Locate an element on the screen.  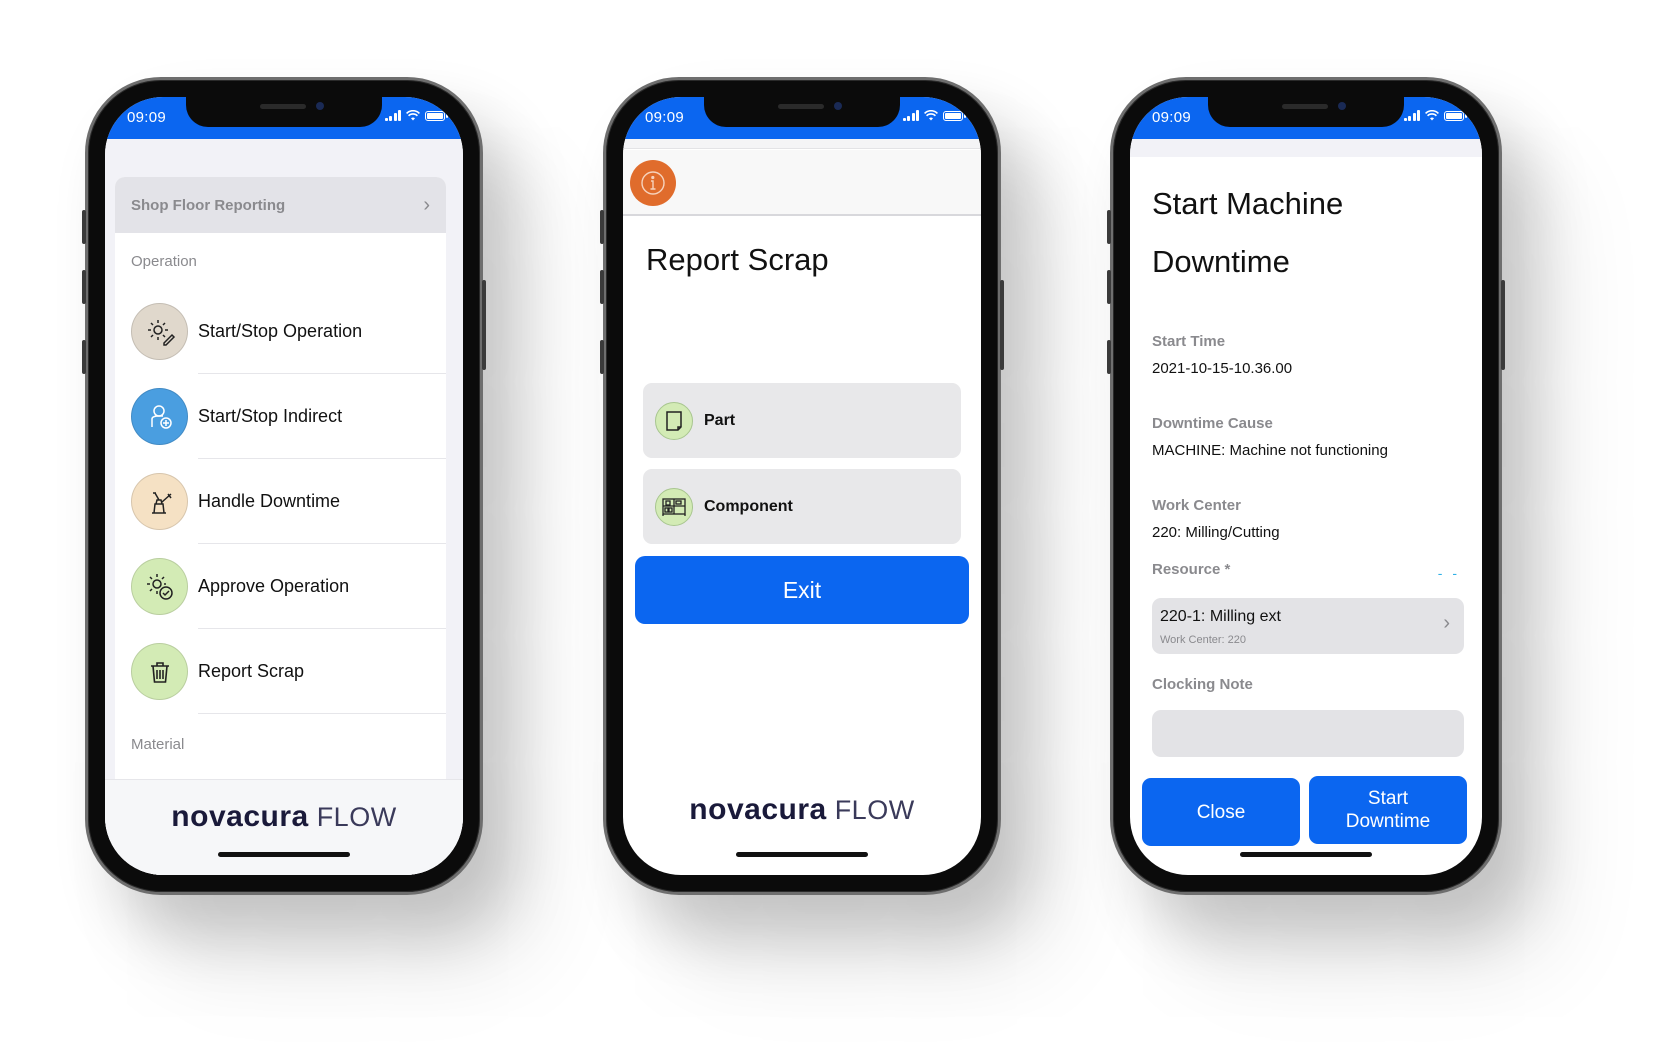
option-label: Component is located at coordinates (748, 506).